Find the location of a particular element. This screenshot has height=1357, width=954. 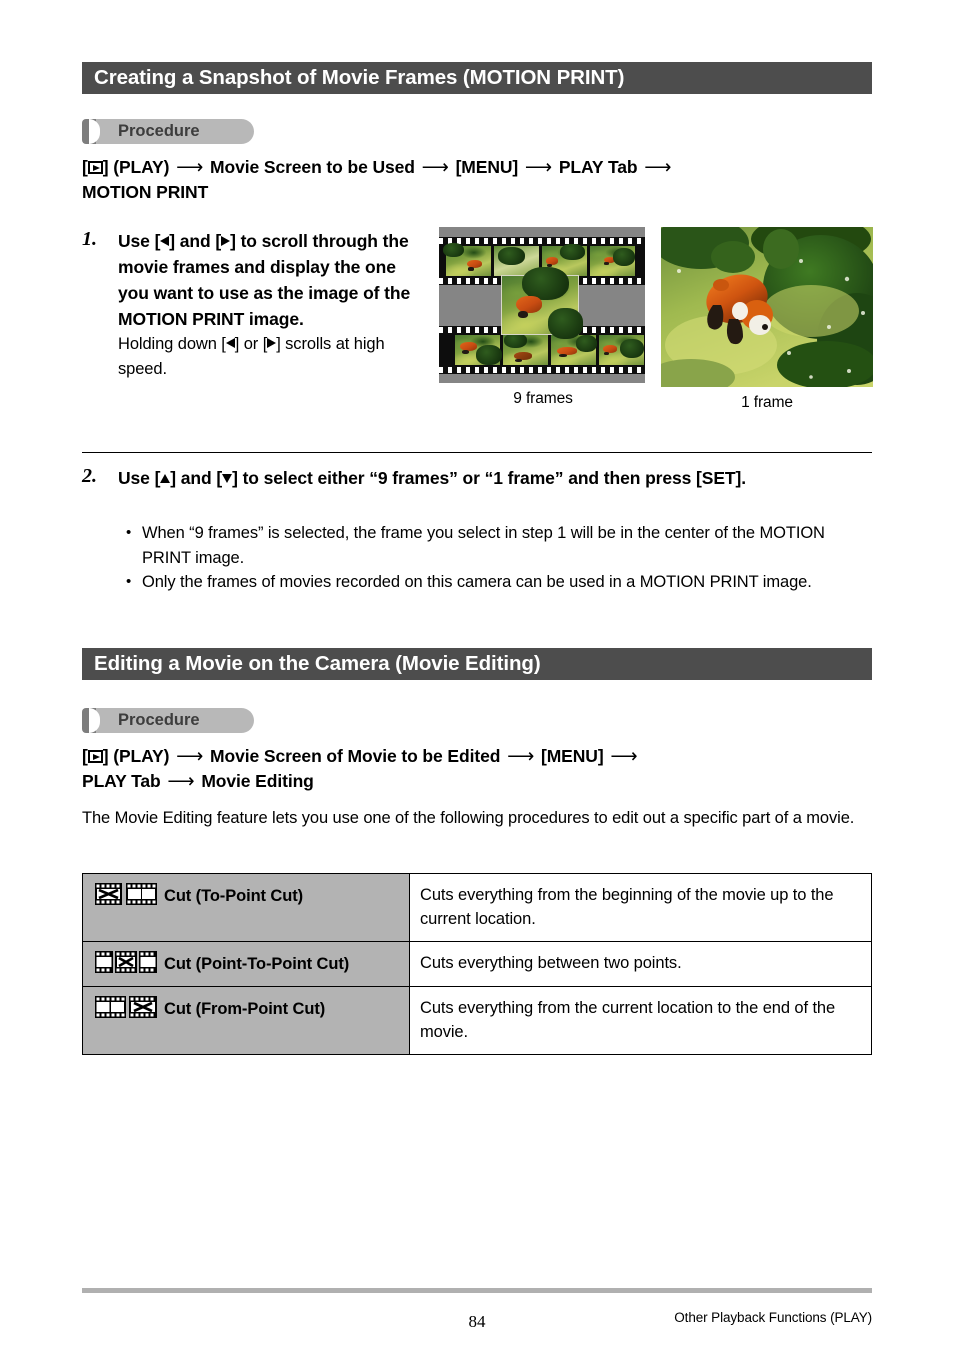

step-2-title-a: Use [ is located at coordinates (139, 478).